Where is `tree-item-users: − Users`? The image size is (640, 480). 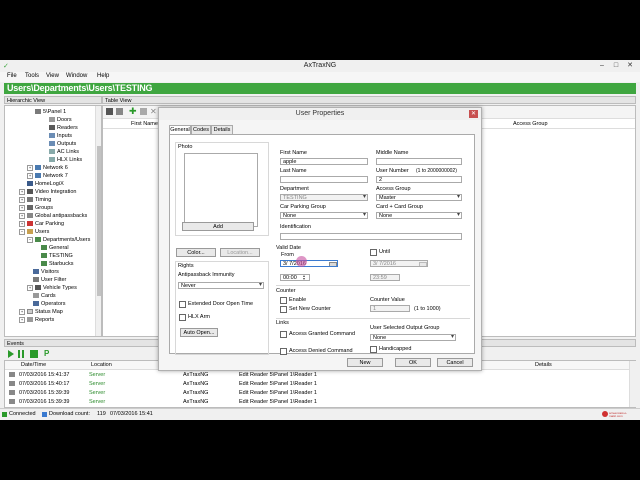
tree-item-users: − Users is located at coordinates (34, 232).